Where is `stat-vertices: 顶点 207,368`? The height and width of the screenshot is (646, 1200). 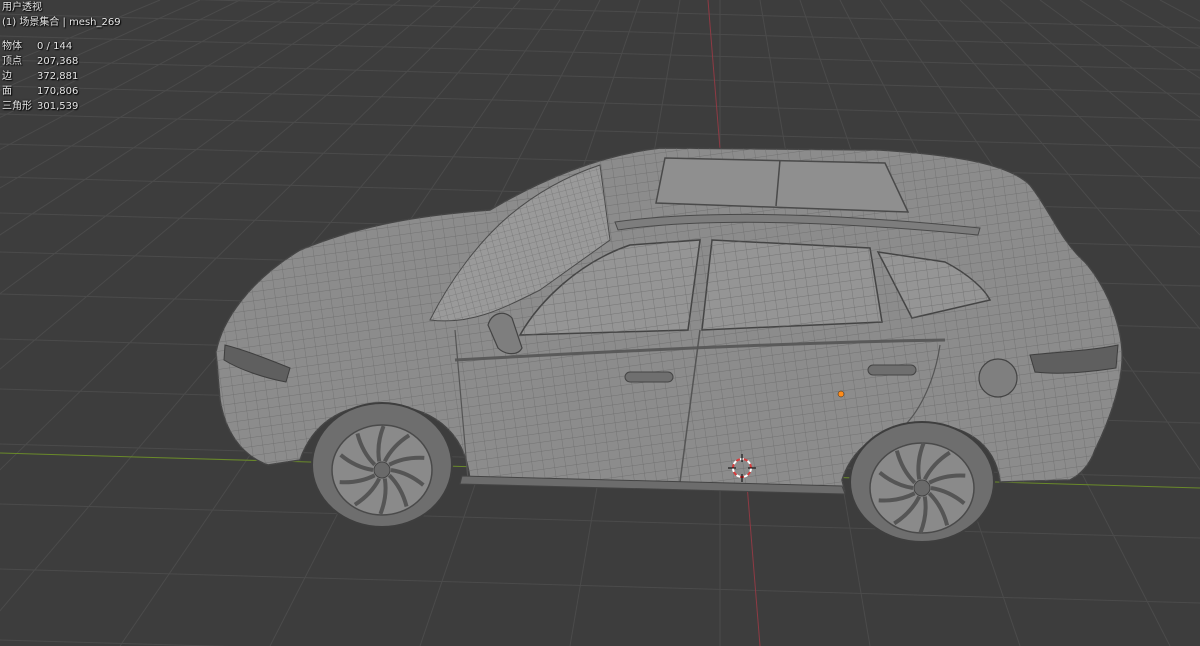
stat-vertices: 顶点 207,368 is located at coordinates (61, 61).